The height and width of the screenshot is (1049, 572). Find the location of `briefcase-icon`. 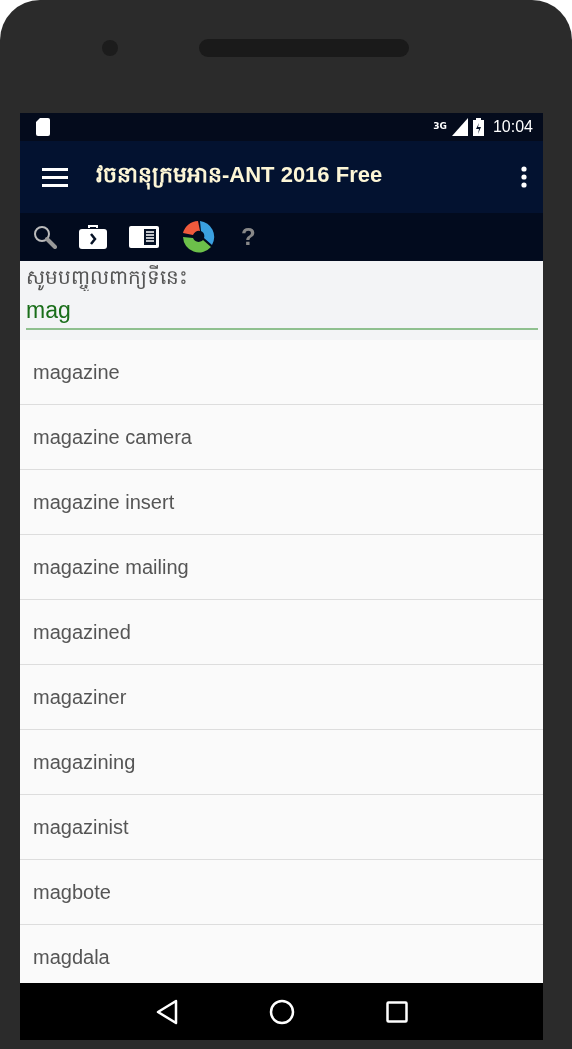

briefcase-icon is located at coordinates (93, 237).